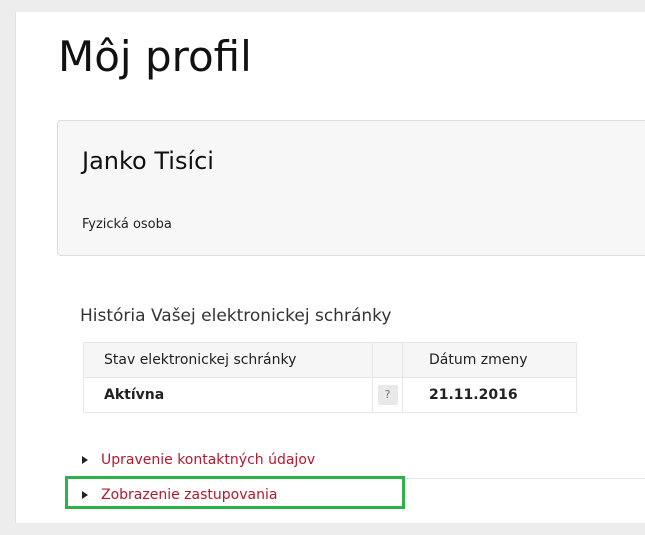 The height and width of the screenshot is (535, 645). I want to click on column-header-date: Dátum zmeny, so click(489, 360).